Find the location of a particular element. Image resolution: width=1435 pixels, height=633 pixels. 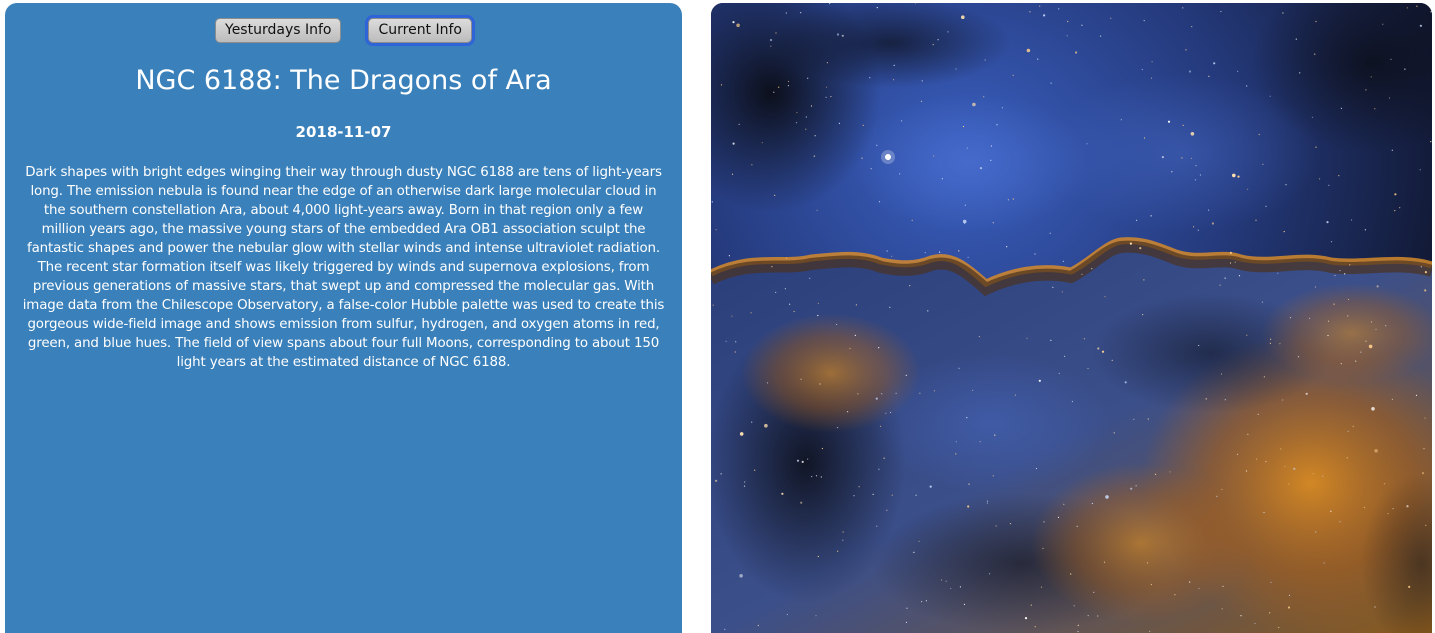

current-info-button: Current Info is located at coordinates (420, 30).